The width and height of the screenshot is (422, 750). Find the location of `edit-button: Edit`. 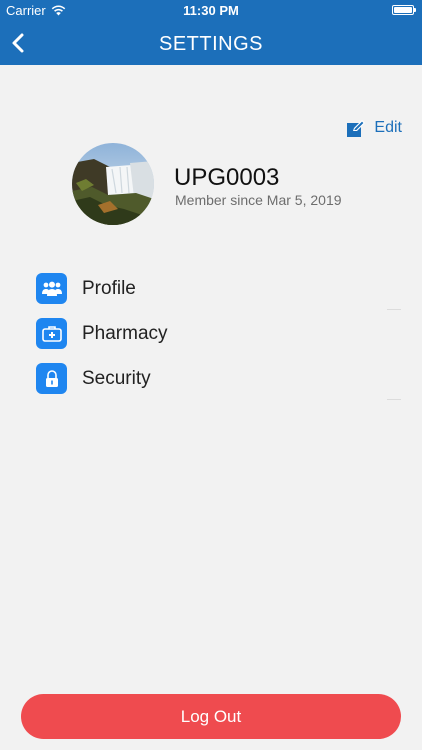

edit-button: Edit is located at coordinates (374, 128).